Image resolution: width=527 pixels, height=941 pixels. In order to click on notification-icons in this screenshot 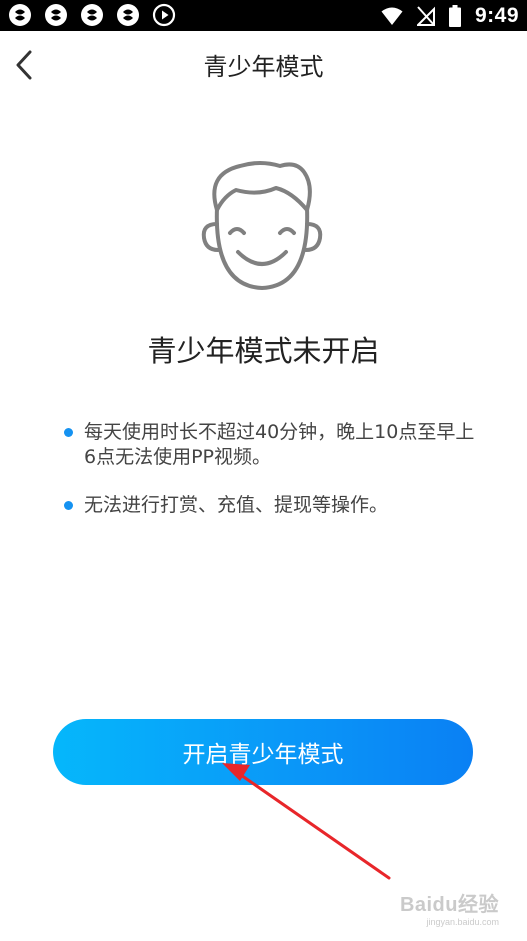, I will do `click(92, 15)`.